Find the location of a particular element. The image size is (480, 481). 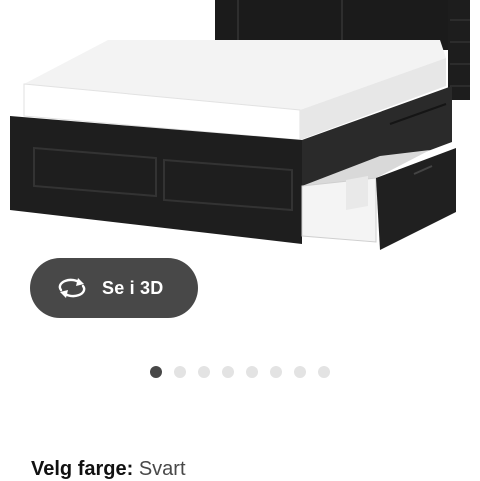

side-shelf is located at coordinates (459, 50).